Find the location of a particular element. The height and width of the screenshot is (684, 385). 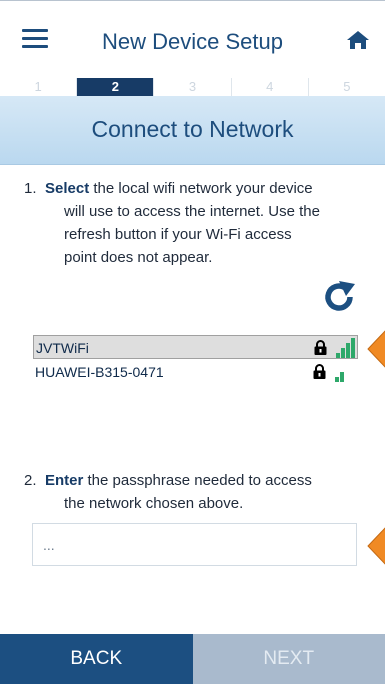

bottom-navigation: BACK NEXT is located at coordinates (192, 659).